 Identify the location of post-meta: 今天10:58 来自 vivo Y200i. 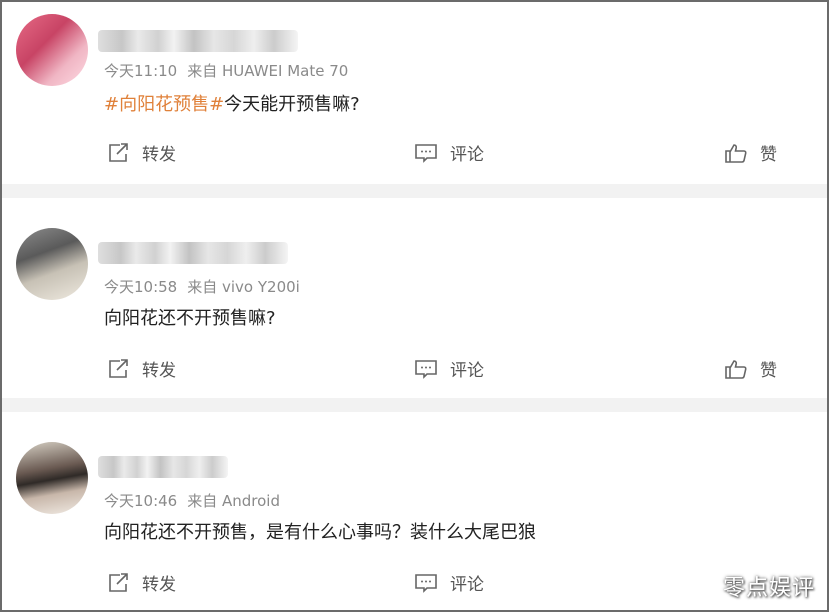
(202, 286).